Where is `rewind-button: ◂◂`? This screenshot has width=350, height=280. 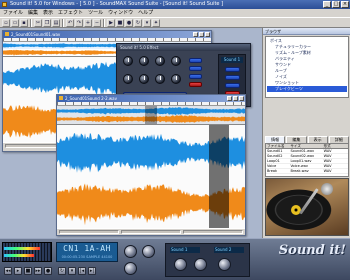
rewind-button: ◂◂ is located at coordinates (8, 271).